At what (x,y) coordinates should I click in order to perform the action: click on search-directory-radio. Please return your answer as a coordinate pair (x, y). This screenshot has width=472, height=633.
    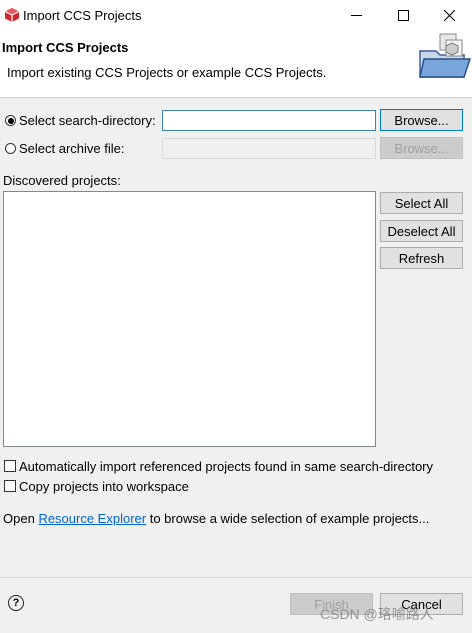
    Looking at the image, I should click on (10, 120).